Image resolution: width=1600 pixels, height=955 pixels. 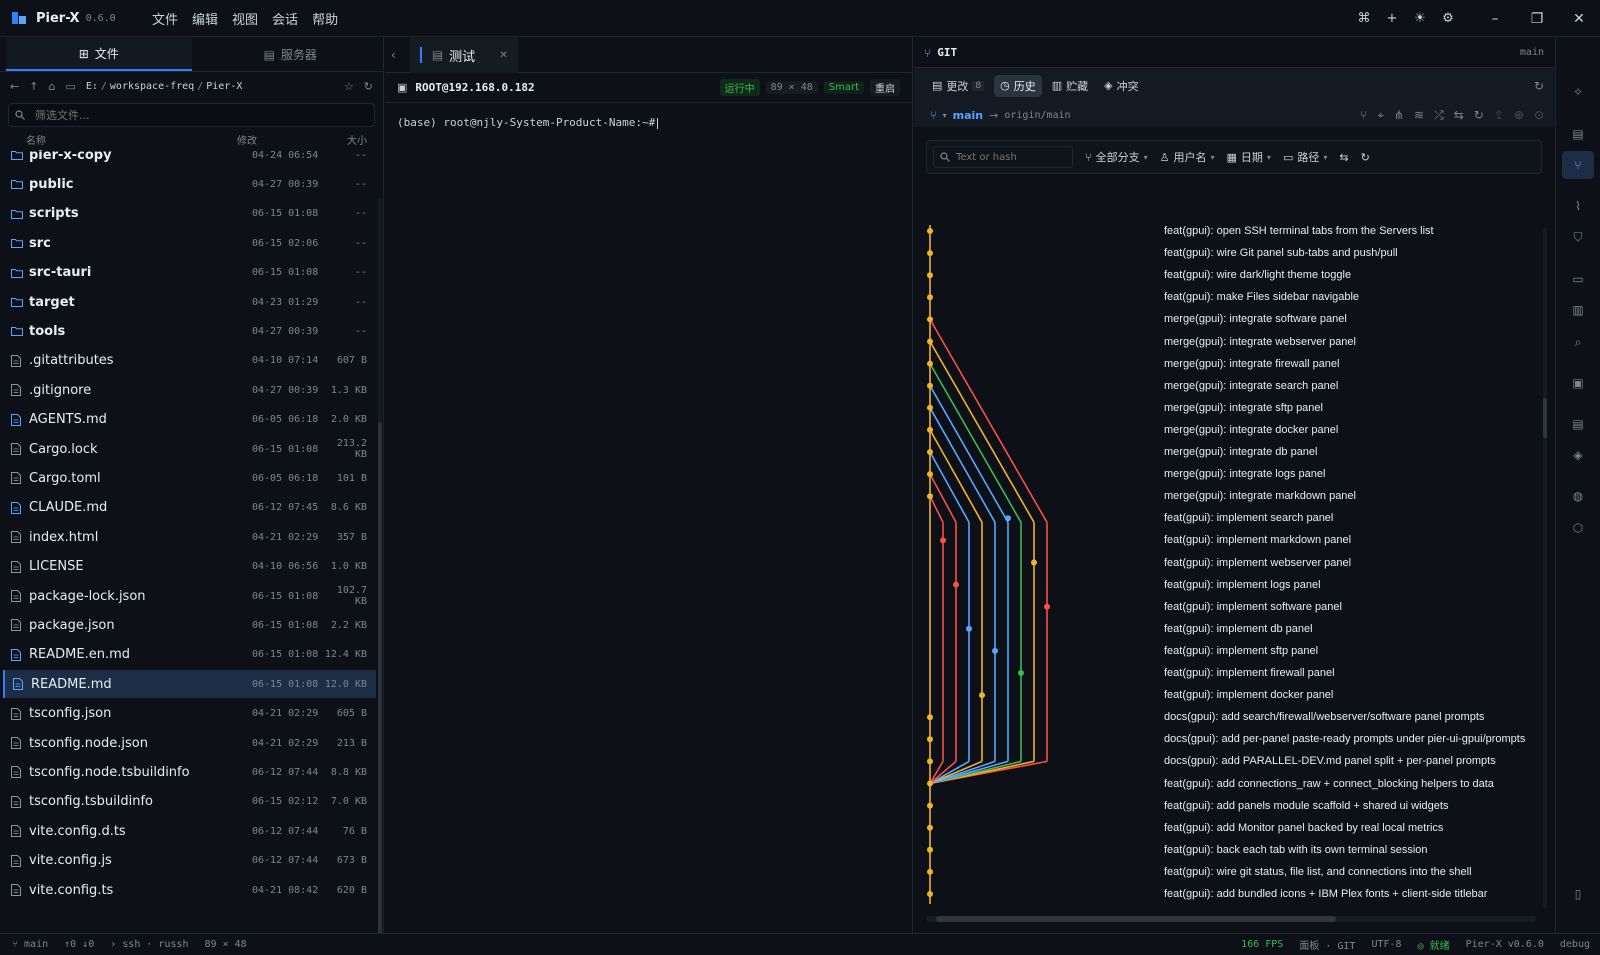 I want to click on star-icon: ☆, so click(x=349, y=86).